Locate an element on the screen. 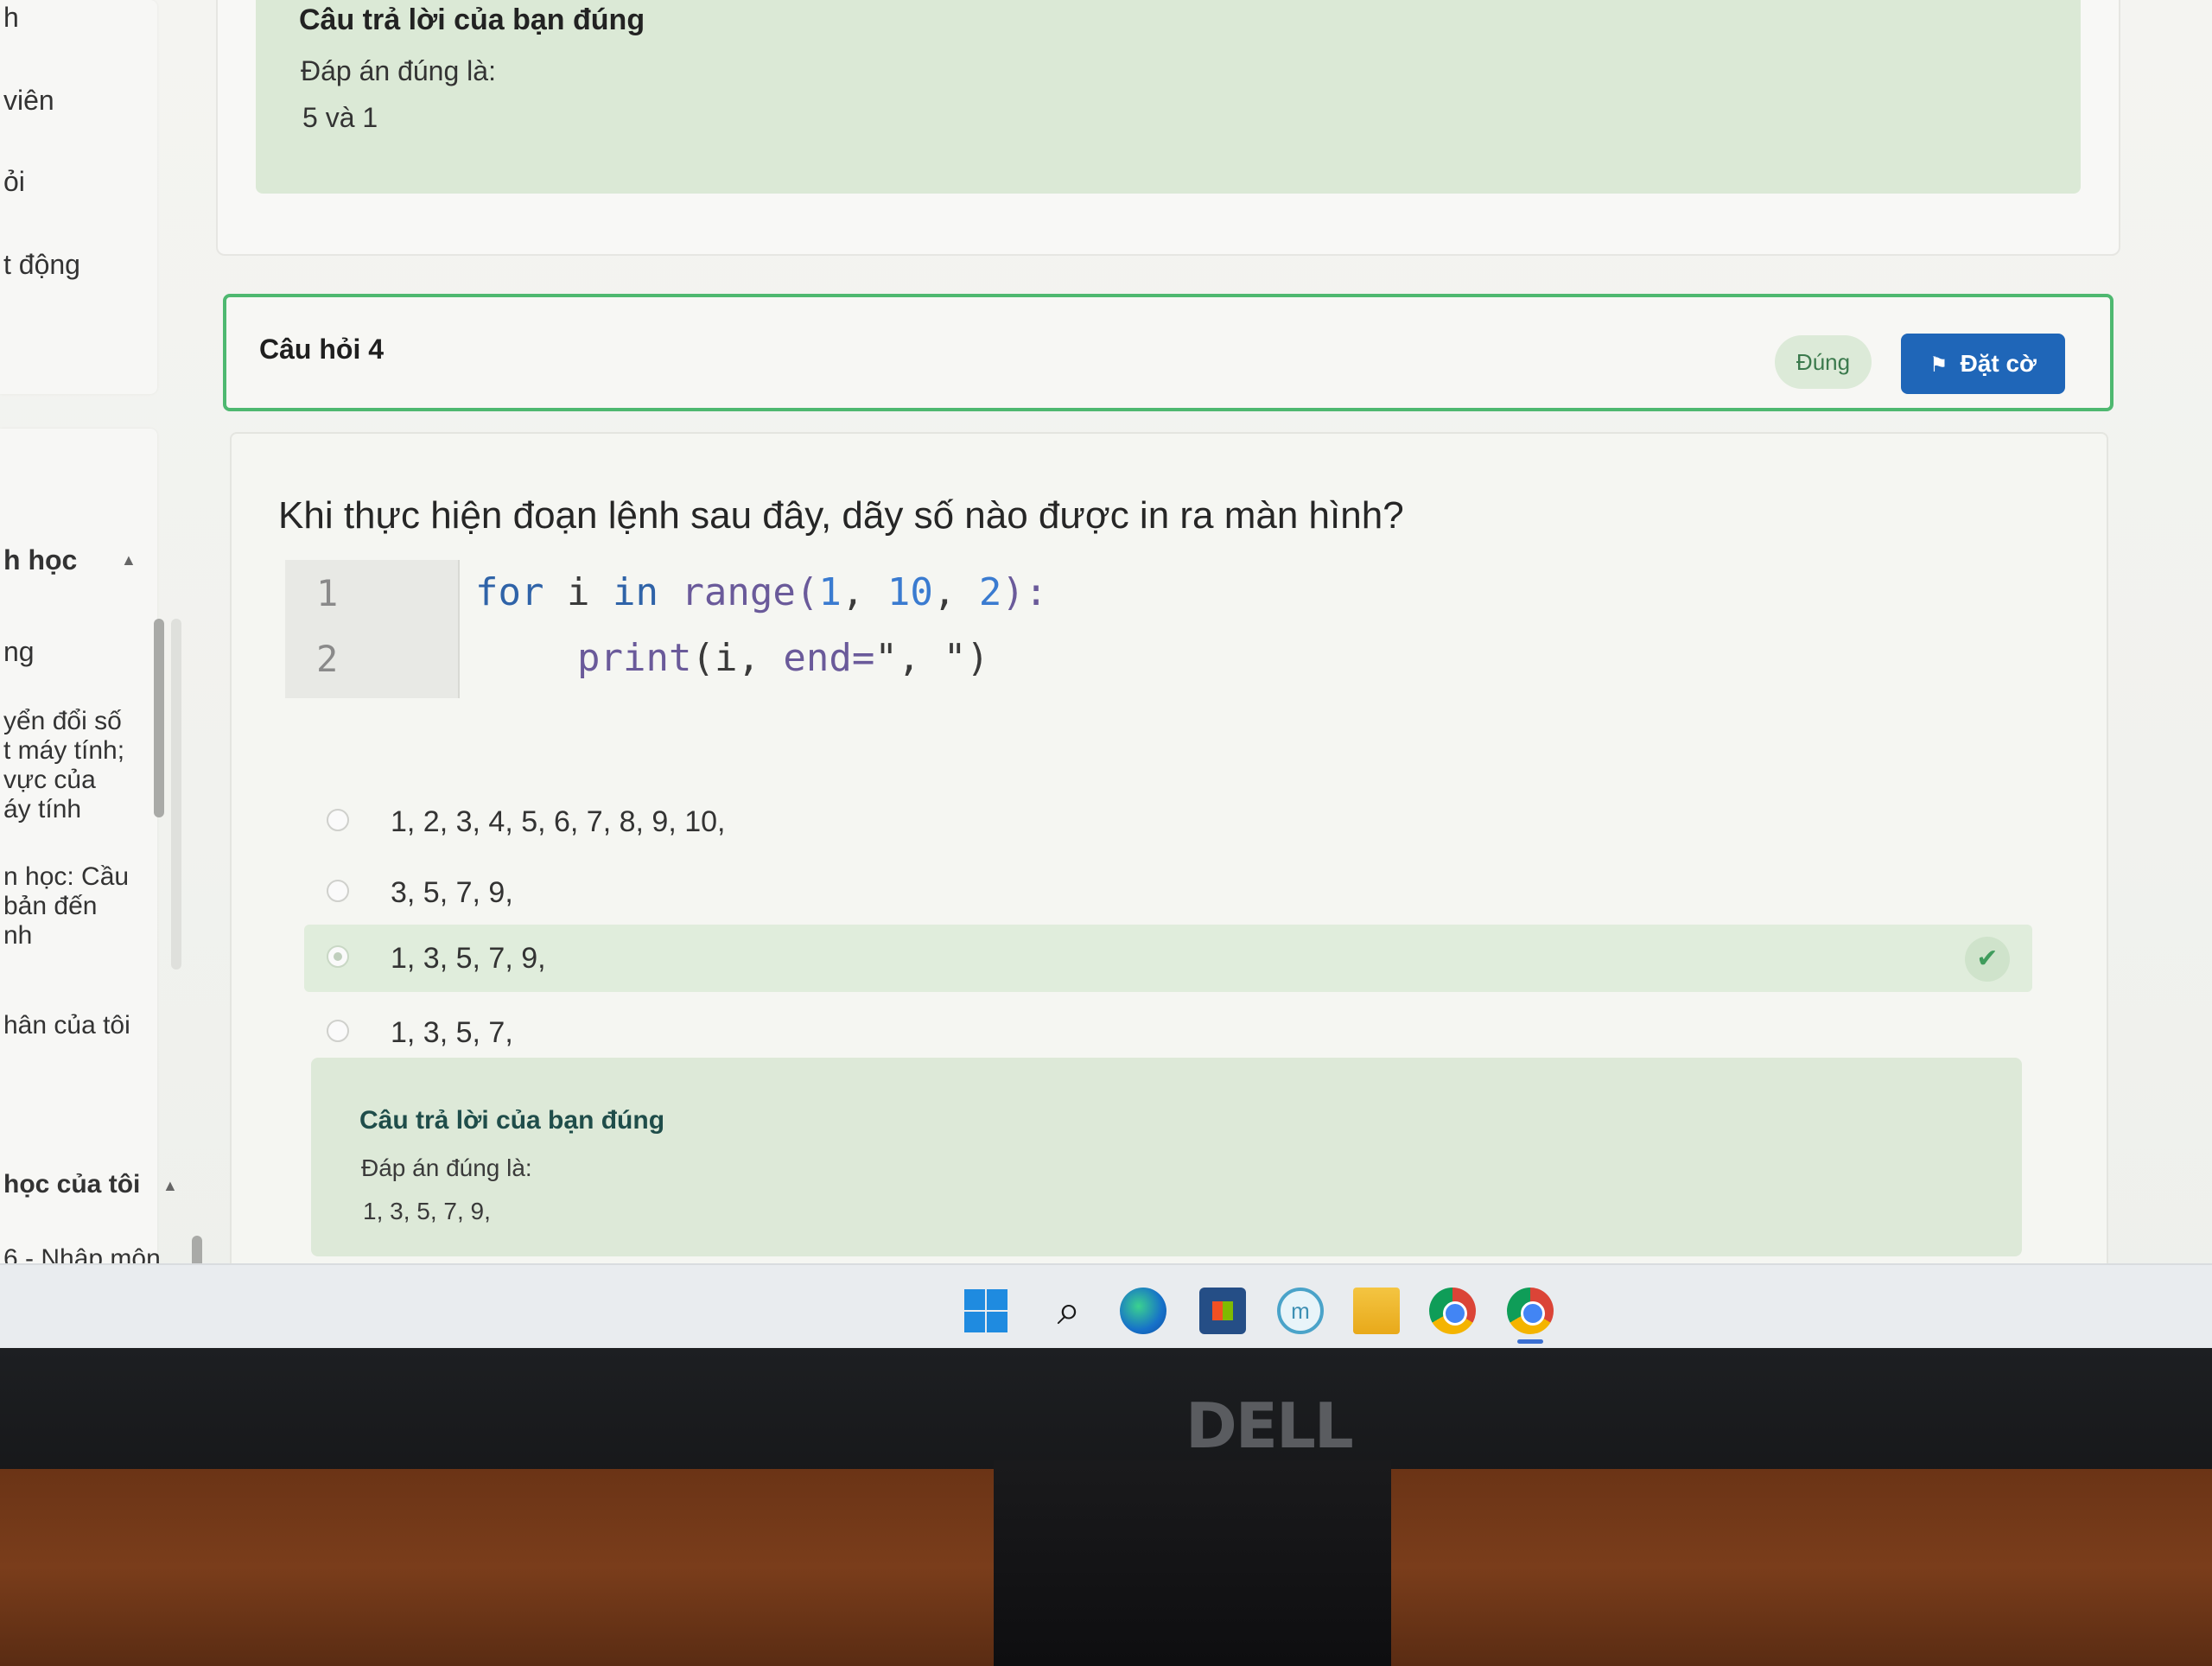 The height and width of the screenshot is (1666, 2212). dell-logo: DELL is located at coordinates (1269, 1426).